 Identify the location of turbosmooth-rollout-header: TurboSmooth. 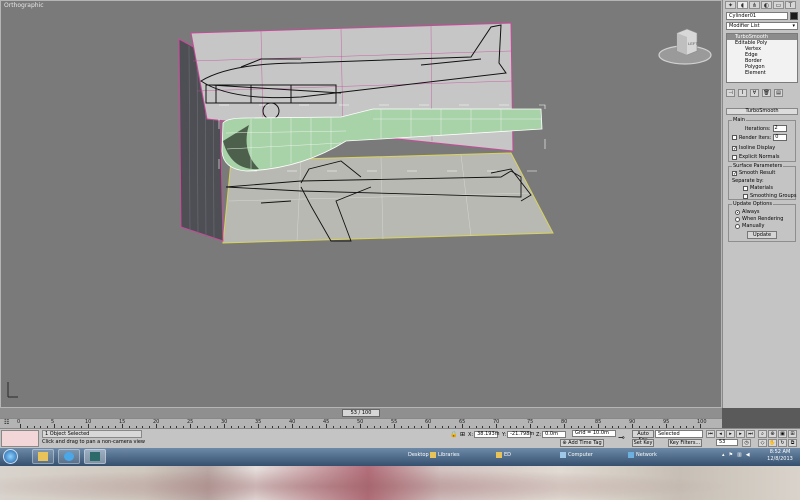
(762, 111).